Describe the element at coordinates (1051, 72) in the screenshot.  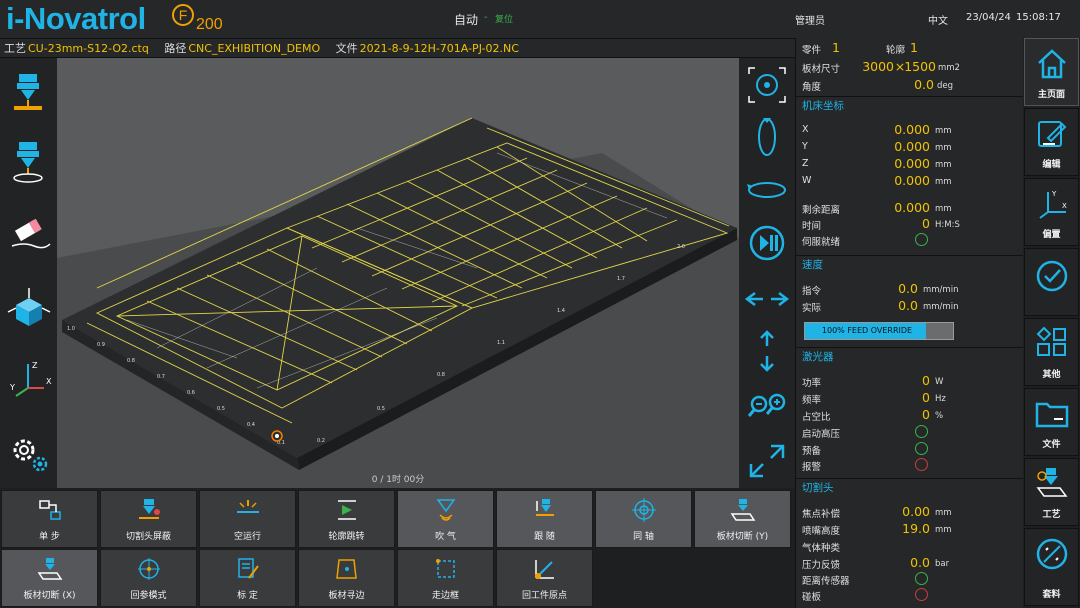
I see `nav-home: 主页面` at that location.